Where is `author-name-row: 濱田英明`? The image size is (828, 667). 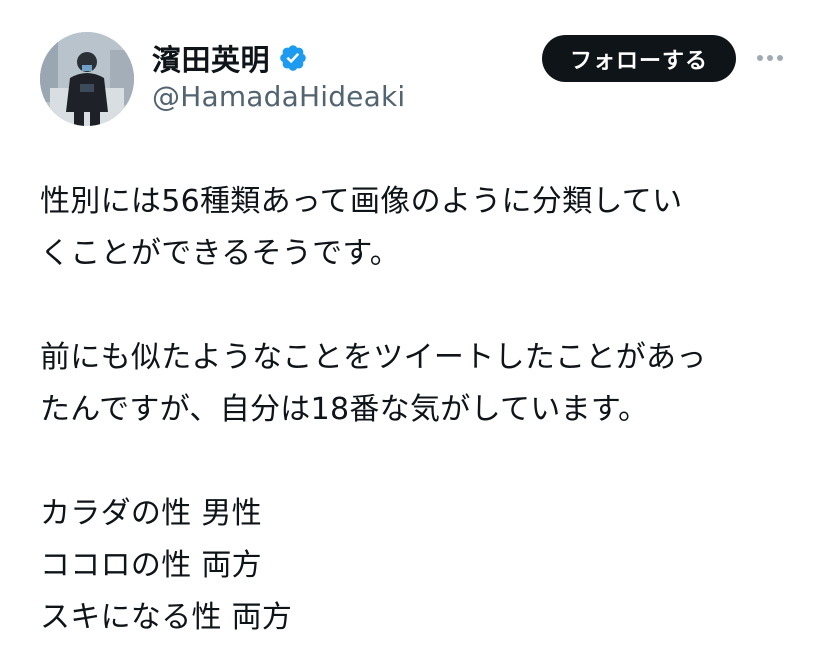
author-name-row: 濱田英明 is located at coordinates (230, 58).